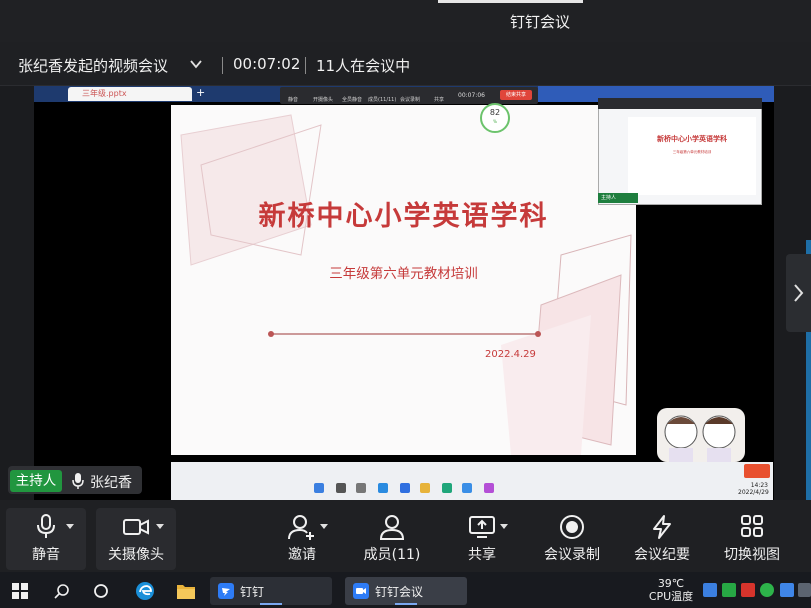  What do you see at coordinates (93, 65) in the screenshot?
I see `meeting-name: 张纪香发起的视频会议` at bounding box center [93, 65].